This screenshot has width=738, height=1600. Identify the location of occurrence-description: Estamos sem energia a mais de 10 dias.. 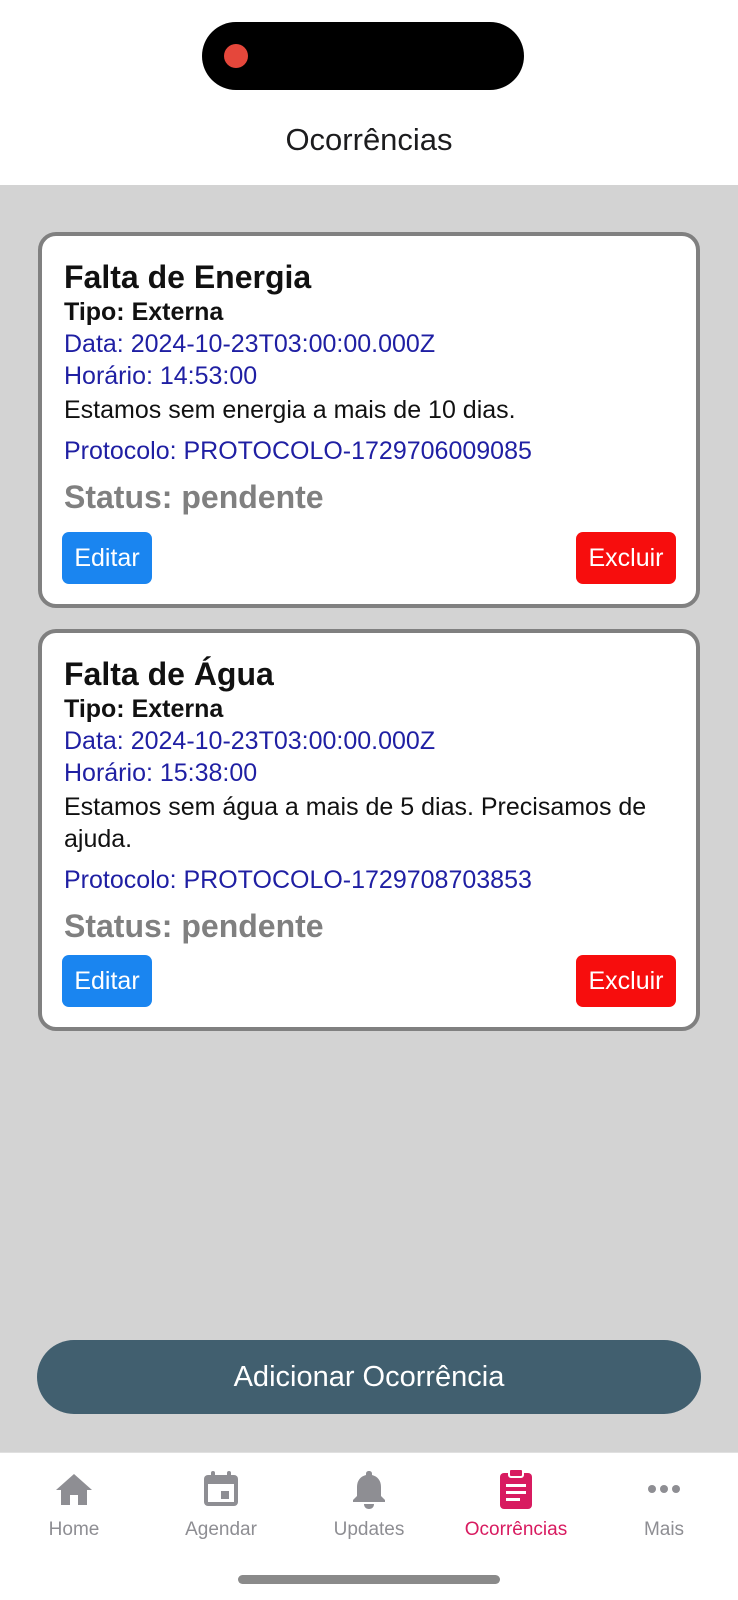
(290, 410).